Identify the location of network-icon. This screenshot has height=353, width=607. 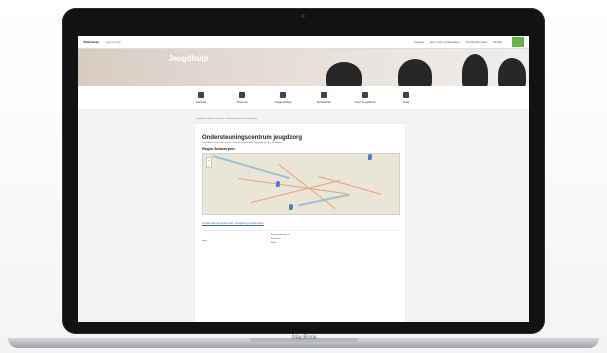
(324, 94).